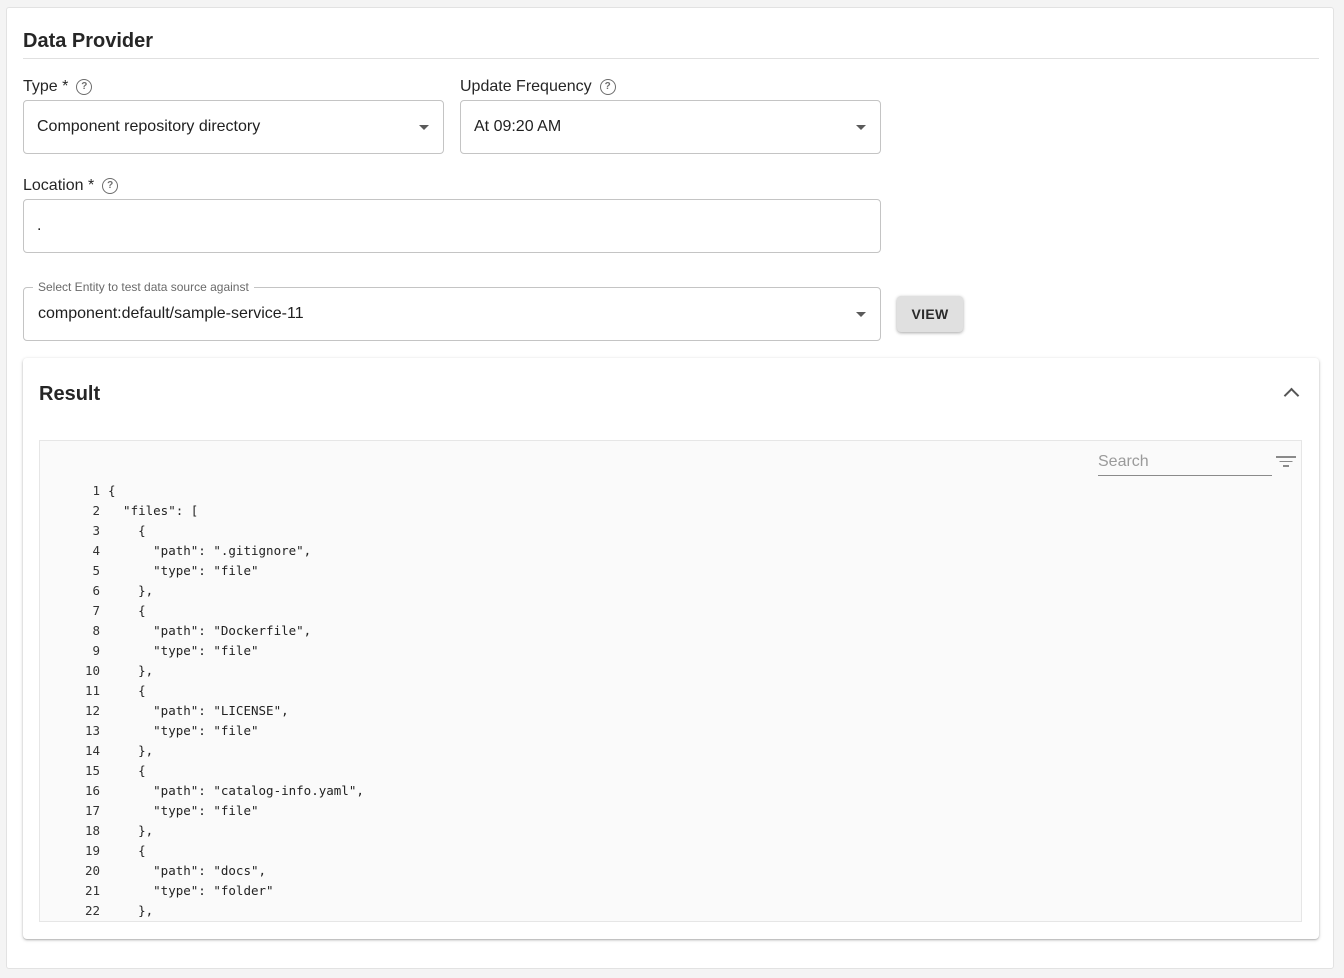 The width and height of the screenshot is (1344, 978). I want to click on view-button: VIEW, so click(930, 314).